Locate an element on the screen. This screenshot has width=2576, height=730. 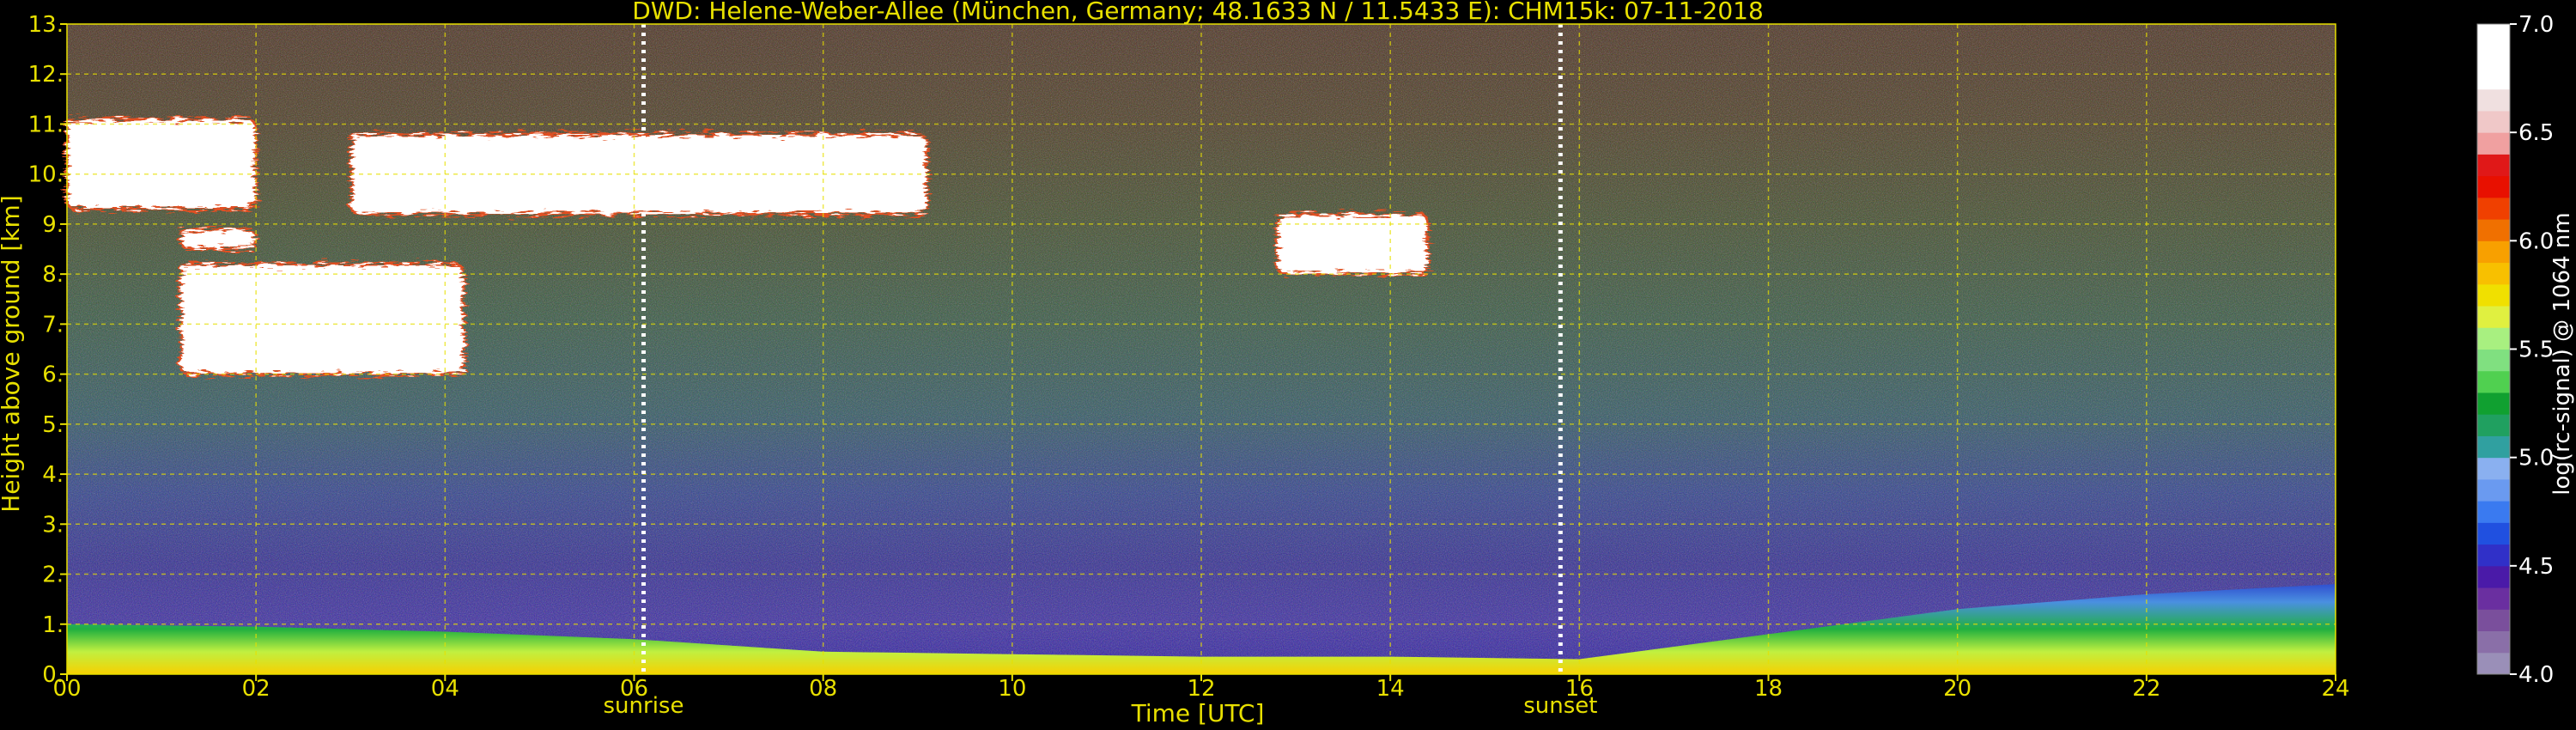
x-tick-label: 12 is located at coordinates (1201, 689).